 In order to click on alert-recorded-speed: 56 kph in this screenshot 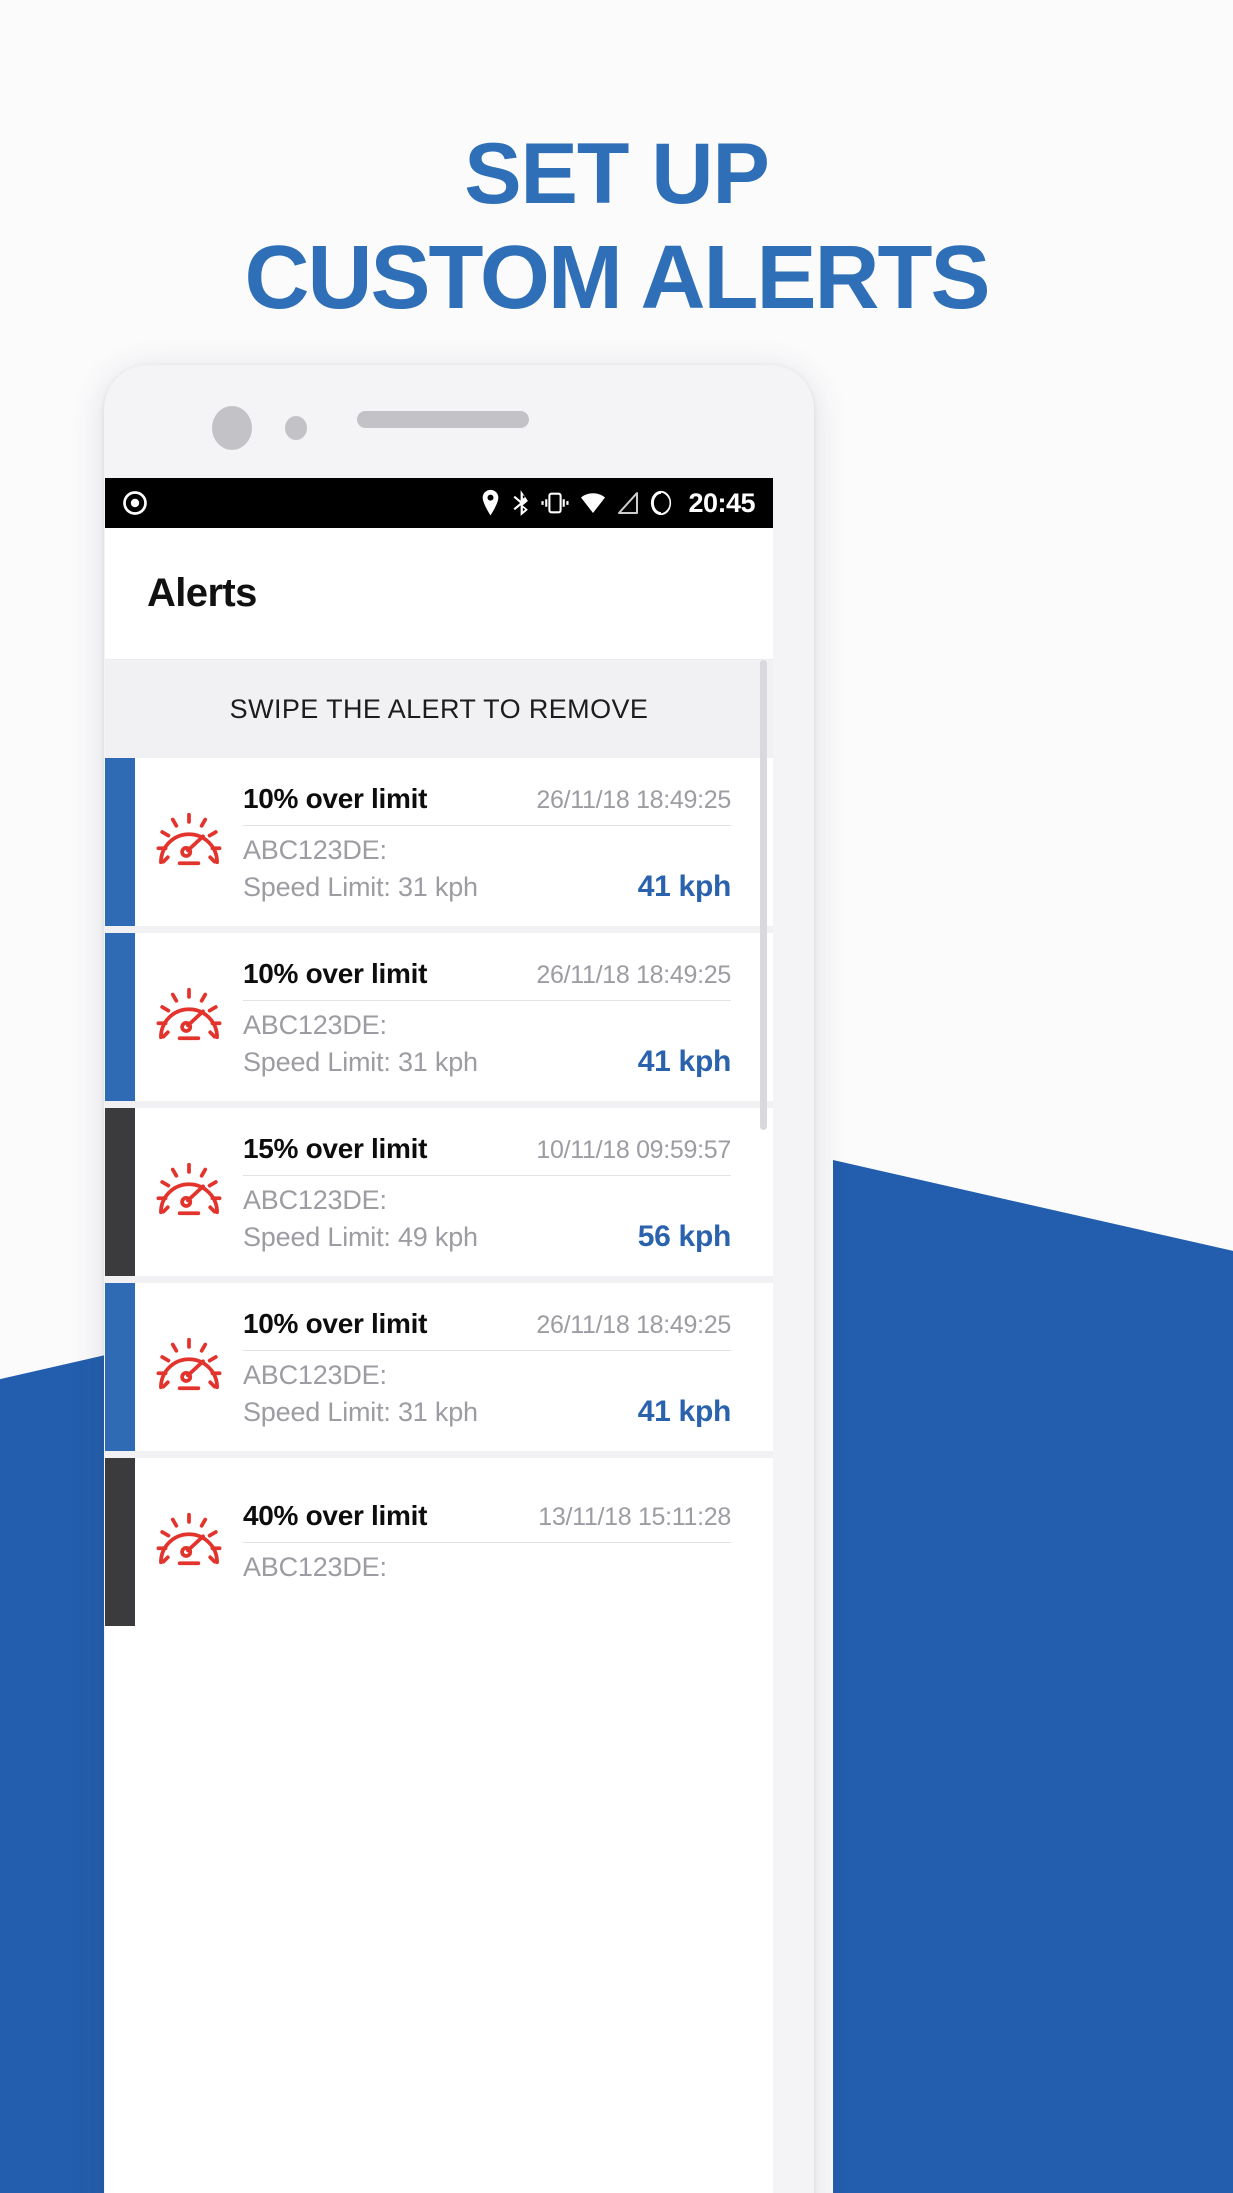, I will do `click(684, 1236)`.